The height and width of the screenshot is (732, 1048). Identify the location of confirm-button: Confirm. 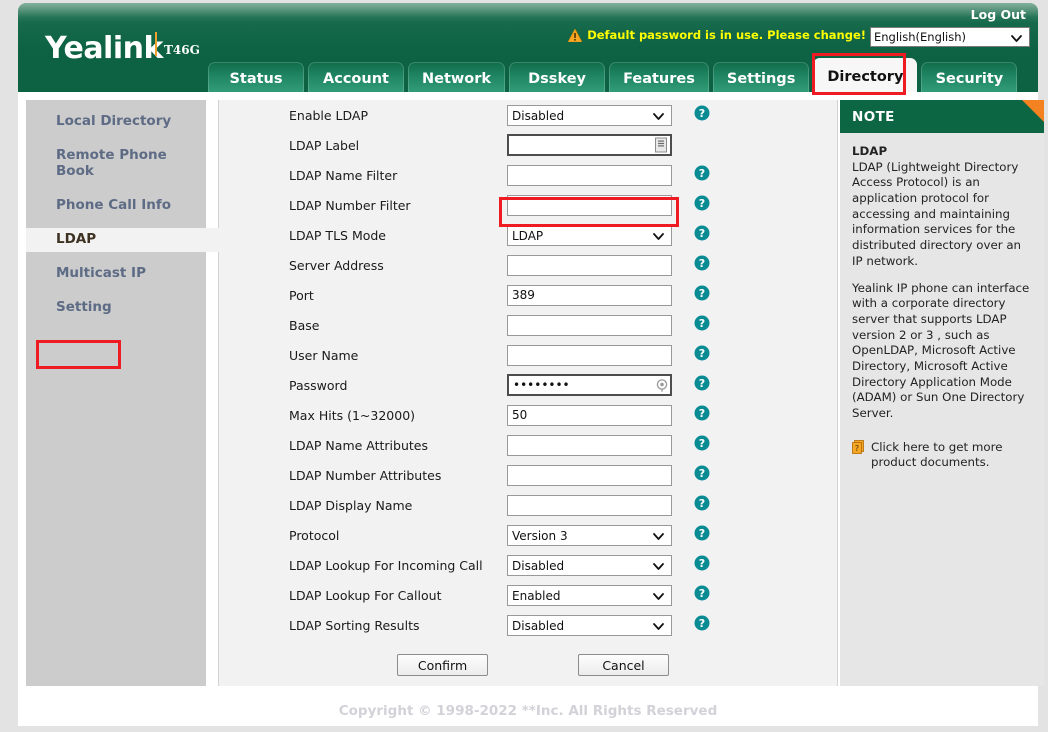
(442, 665).